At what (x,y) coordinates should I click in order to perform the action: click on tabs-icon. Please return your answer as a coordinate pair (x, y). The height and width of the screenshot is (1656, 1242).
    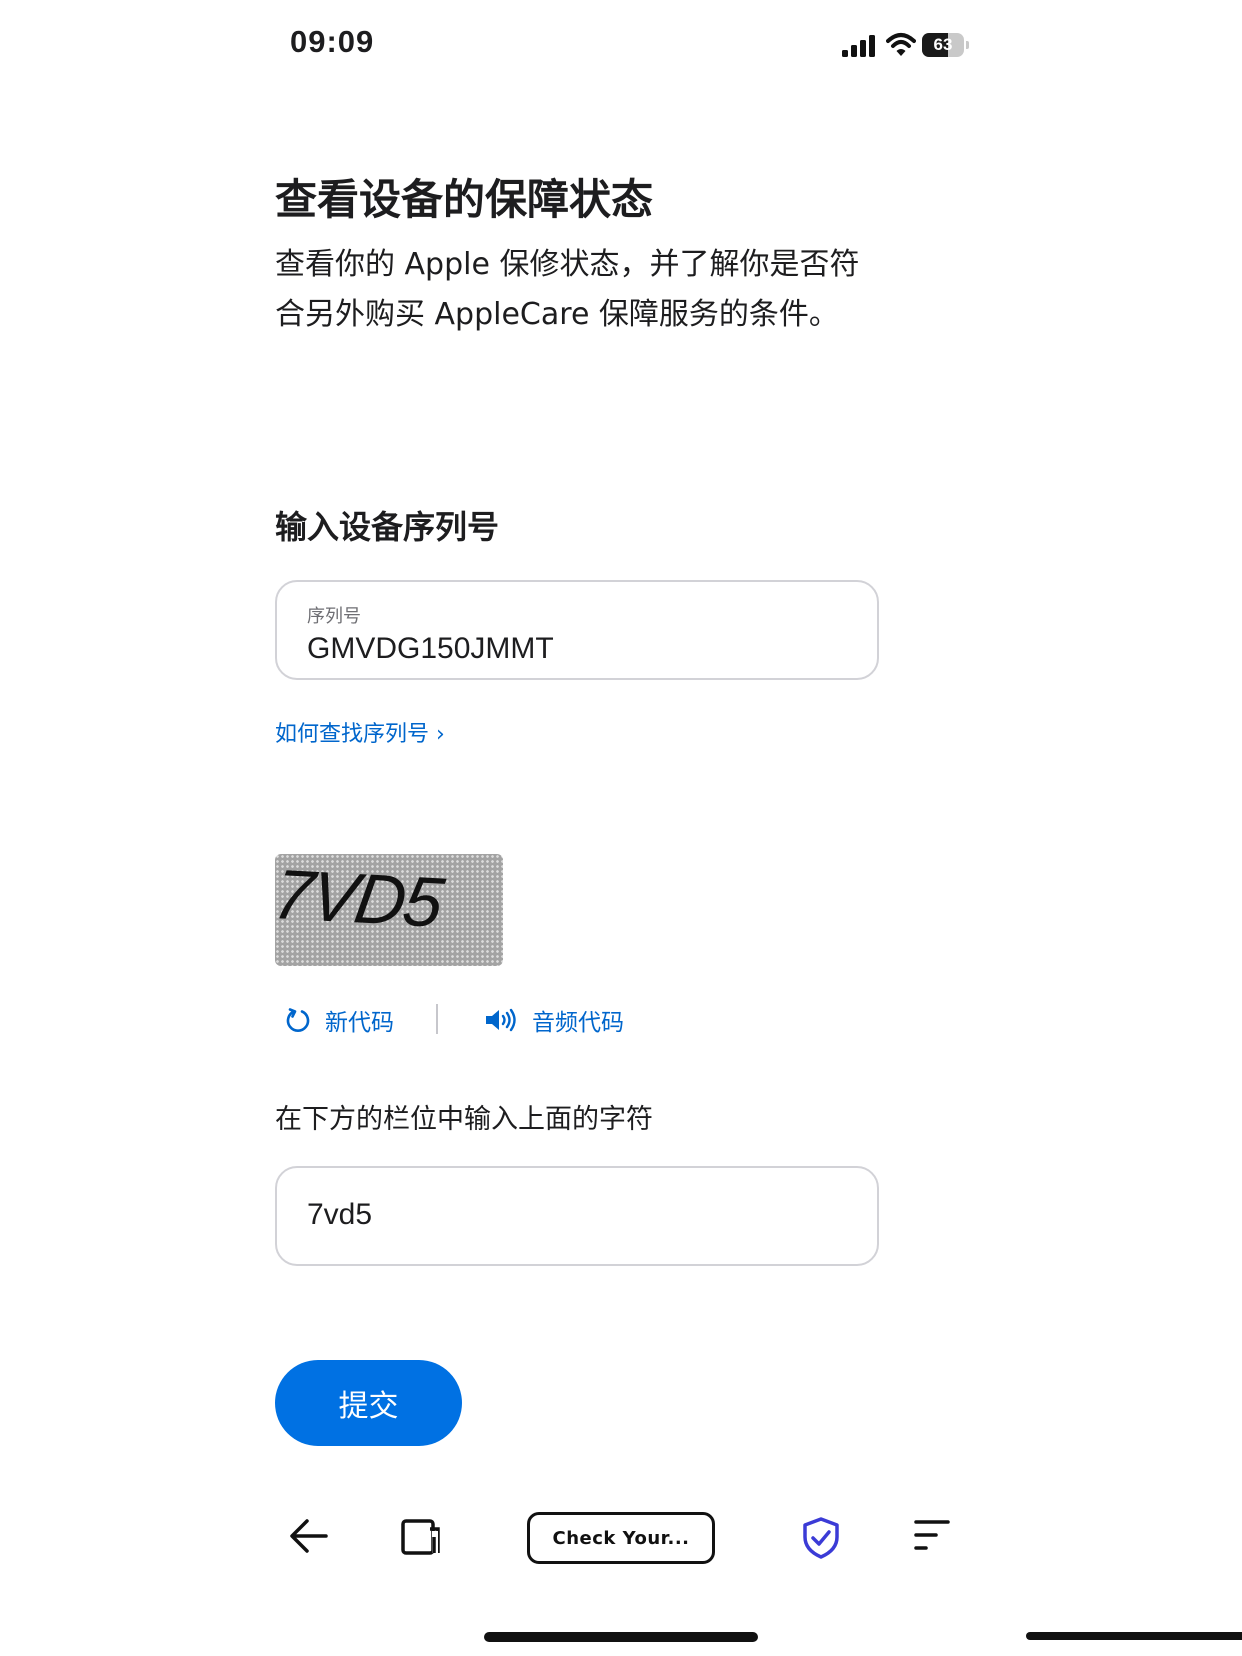
    Looking at the image, I should click on (421, 1536).